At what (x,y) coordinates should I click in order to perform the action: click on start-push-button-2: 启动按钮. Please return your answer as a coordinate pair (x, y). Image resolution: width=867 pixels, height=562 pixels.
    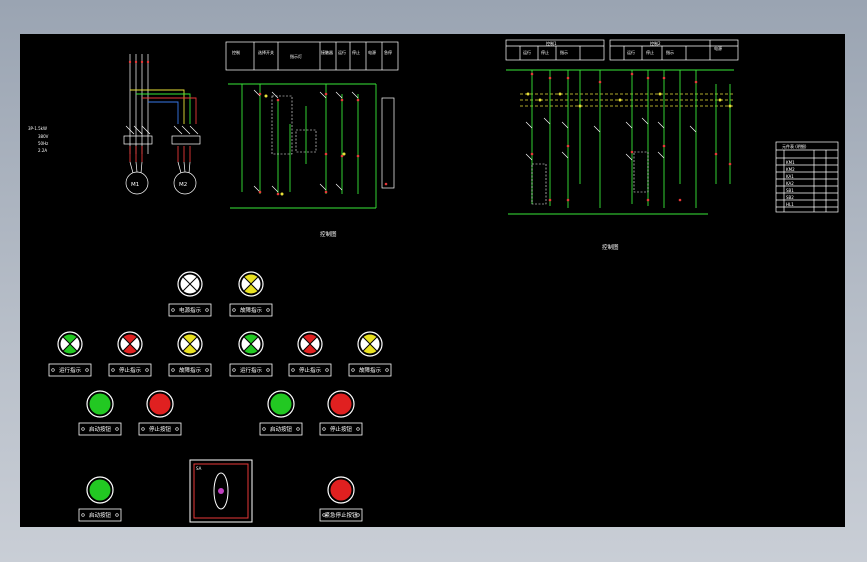
    Looking at the image, I should click on (281, 413).